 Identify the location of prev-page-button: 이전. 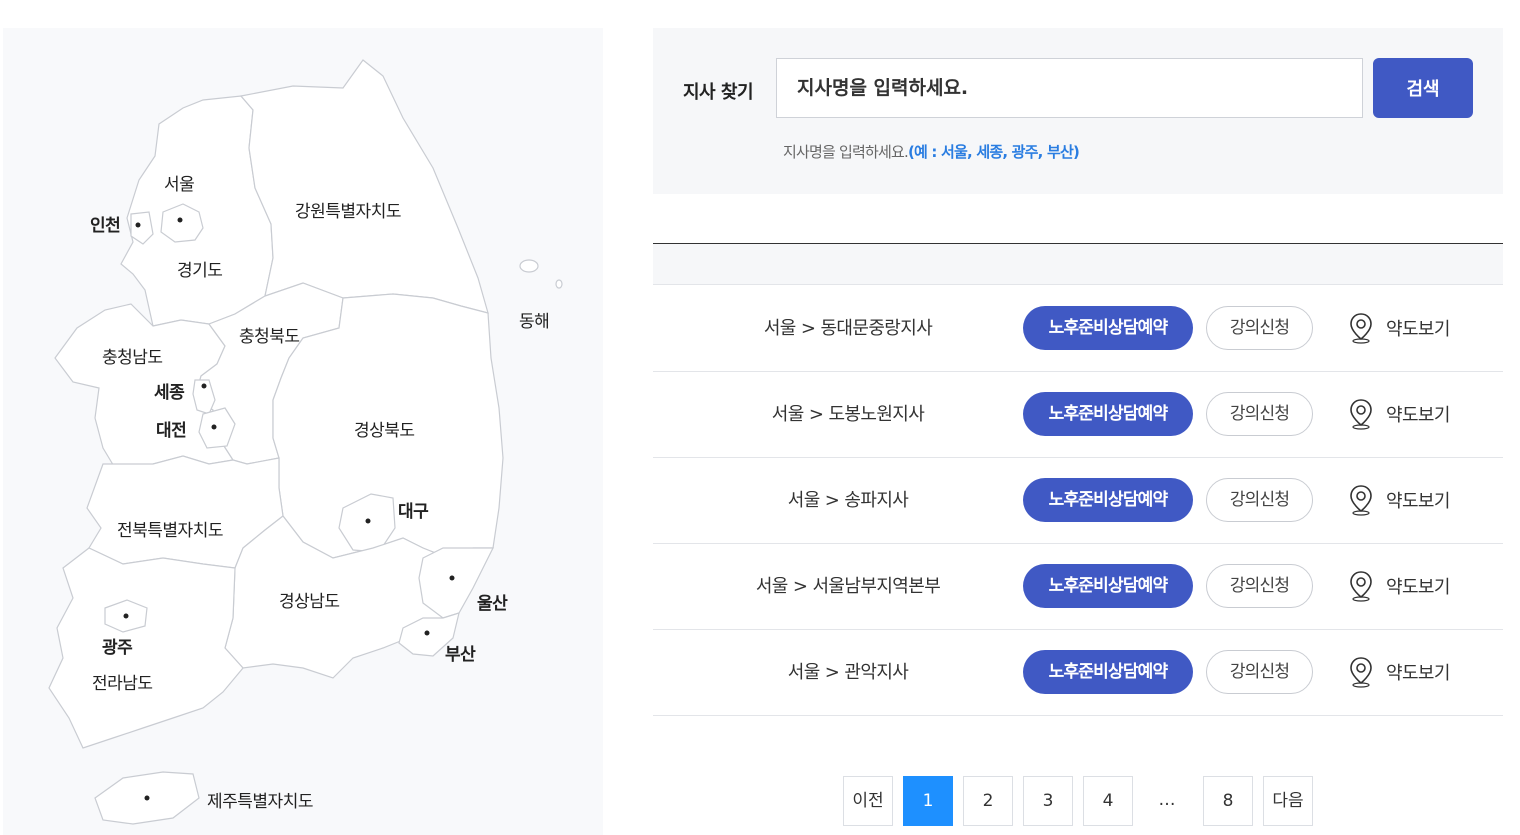
(868, 801).